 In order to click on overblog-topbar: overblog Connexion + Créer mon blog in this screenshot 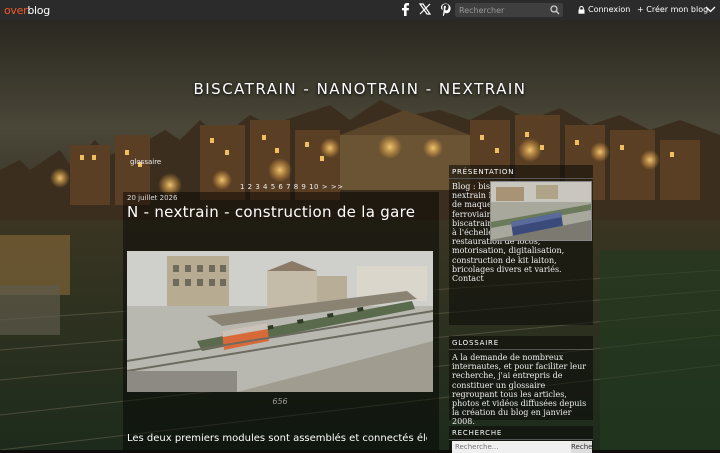, I will do `click(360, 10)`.